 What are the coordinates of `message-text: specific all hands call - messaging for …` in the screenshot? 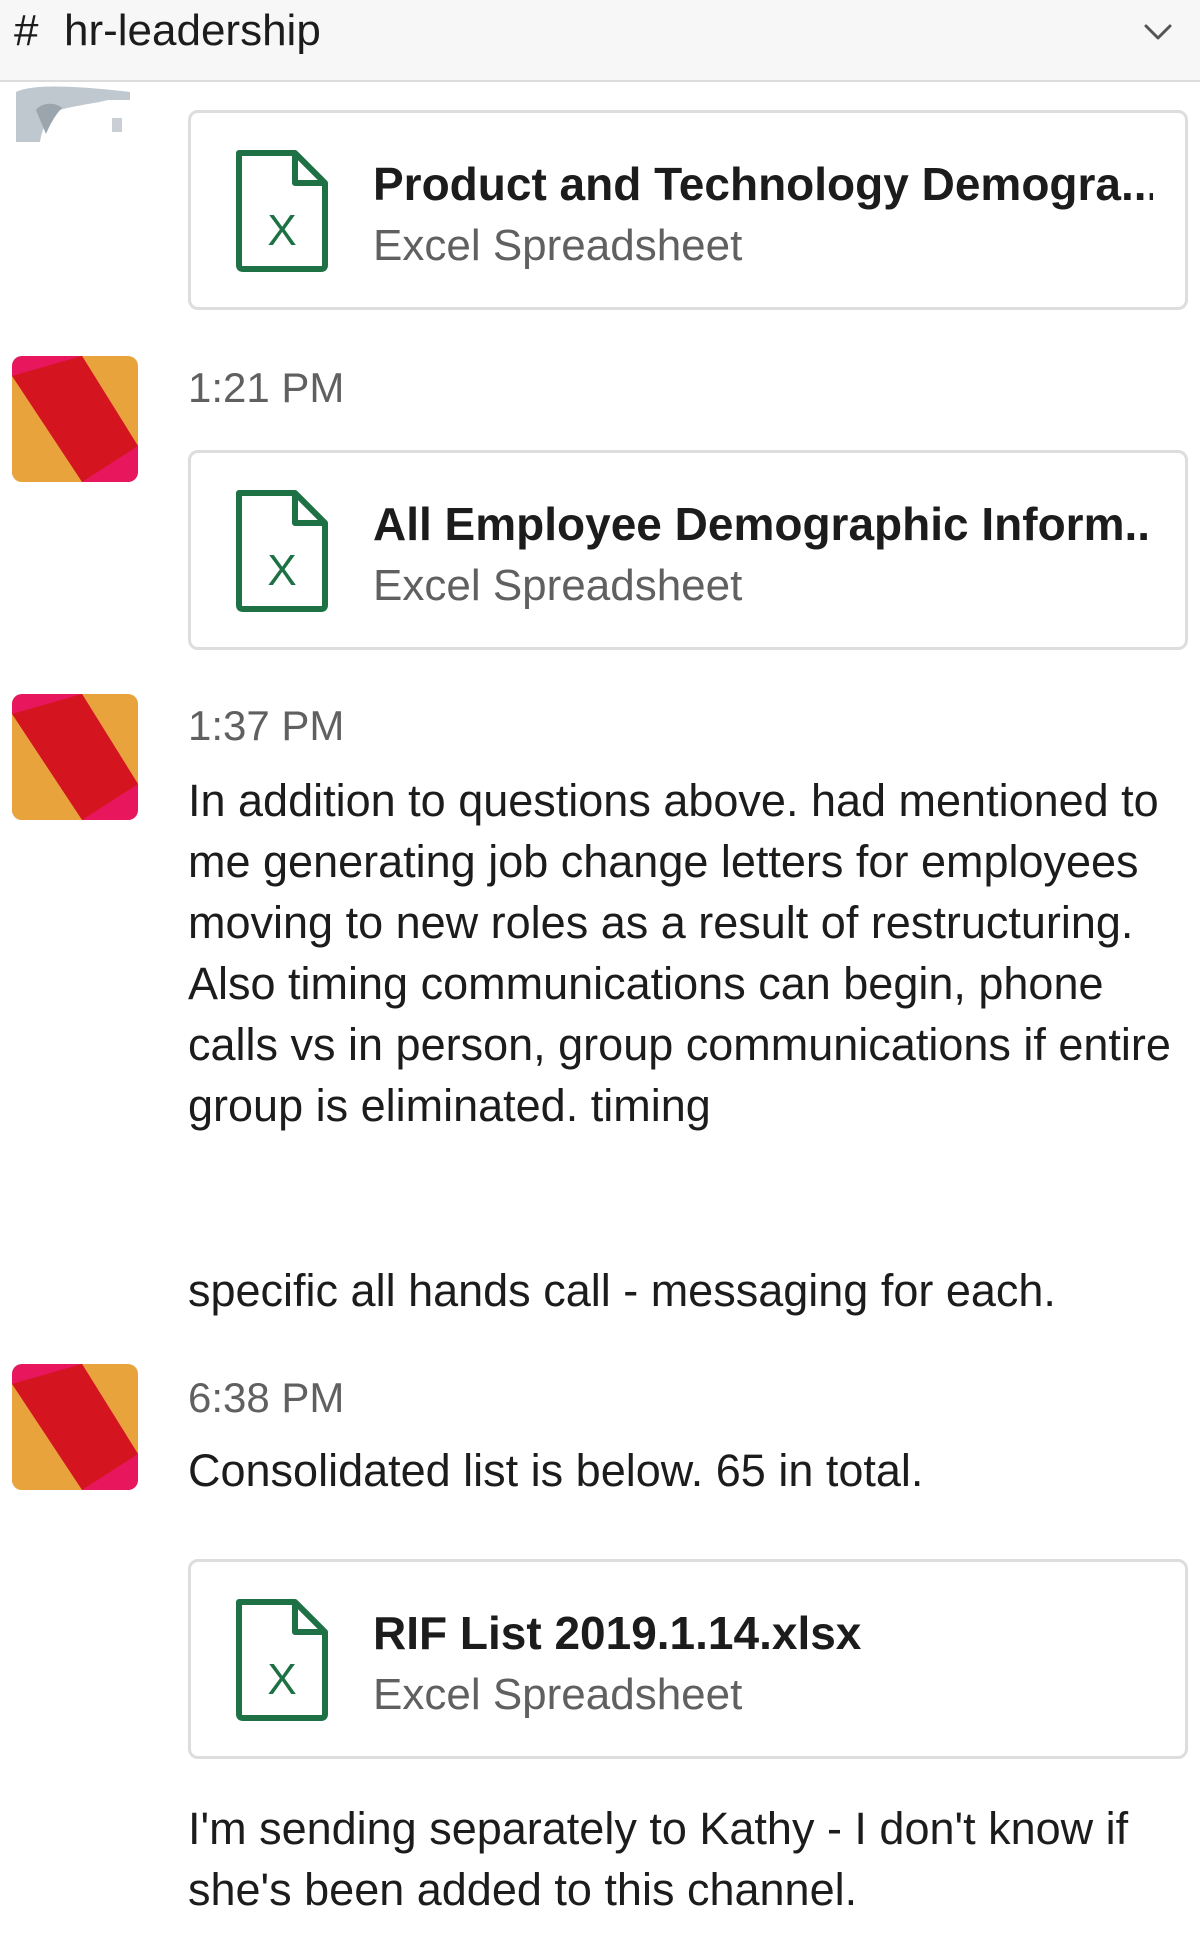 It's located at (622, 1290).